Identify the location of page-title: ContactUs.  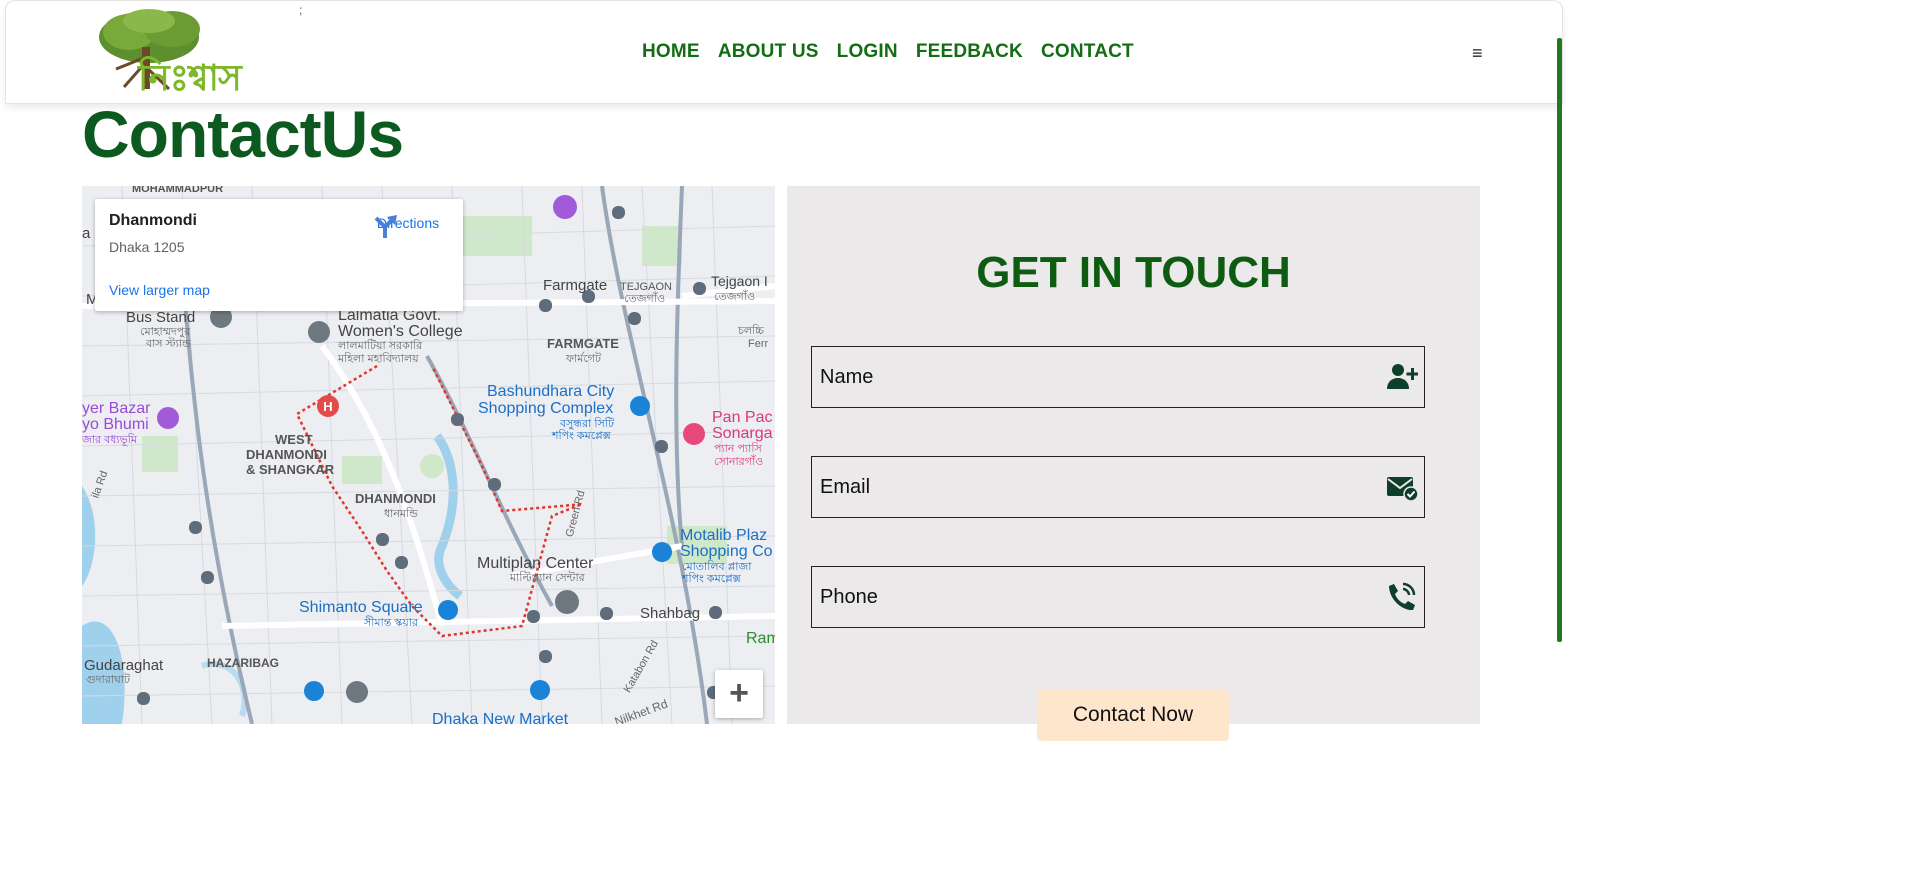
(243, 134).